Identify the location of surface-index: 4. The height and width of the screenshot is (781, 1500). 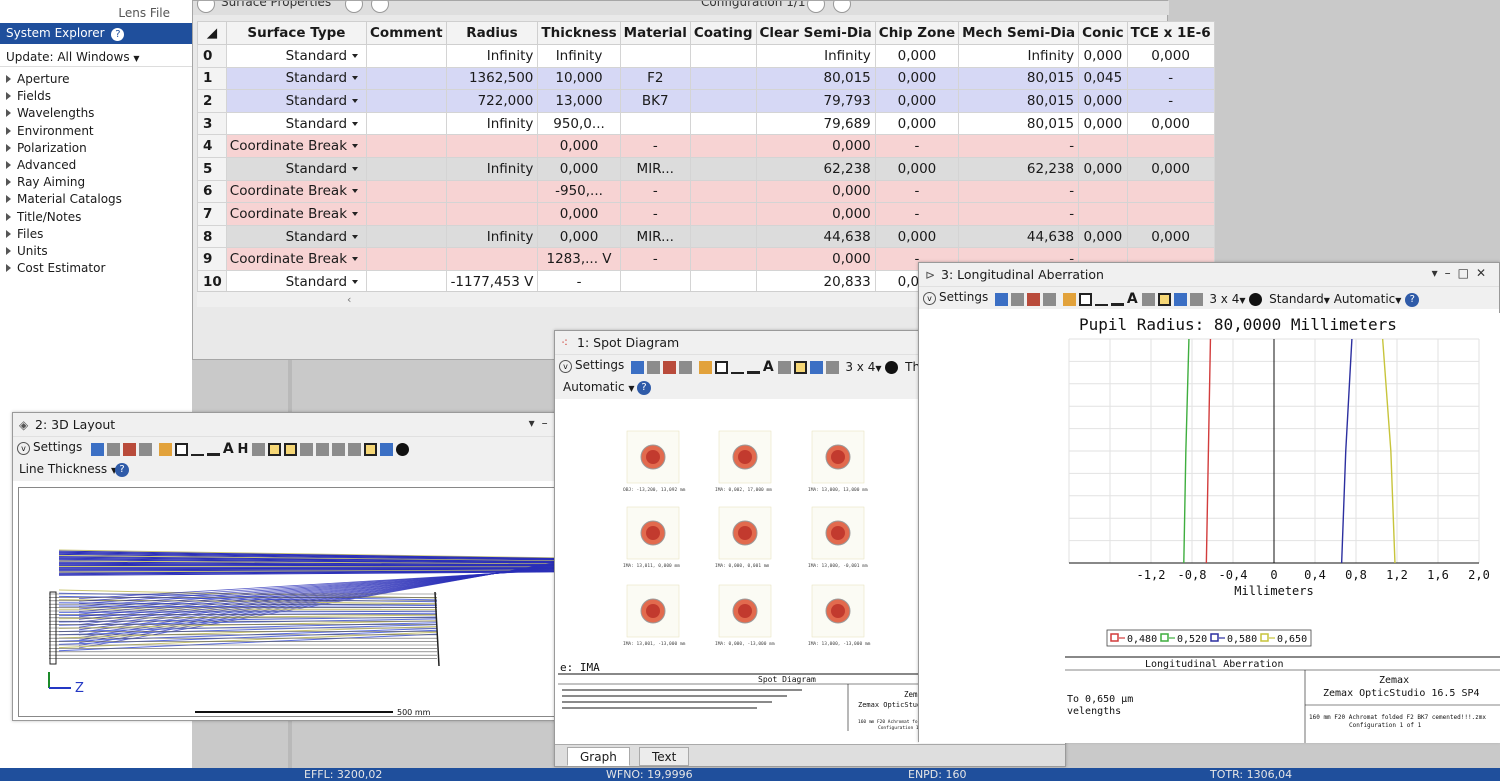
(212, 146).